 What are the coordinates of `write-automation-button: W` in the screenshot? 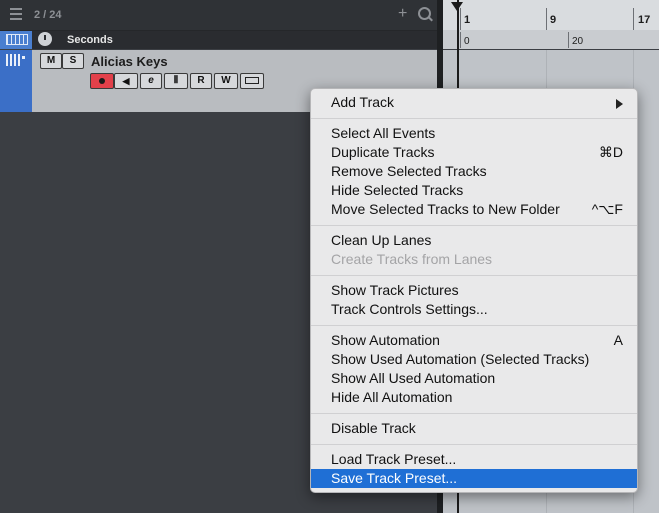 It's located at (226, 81).